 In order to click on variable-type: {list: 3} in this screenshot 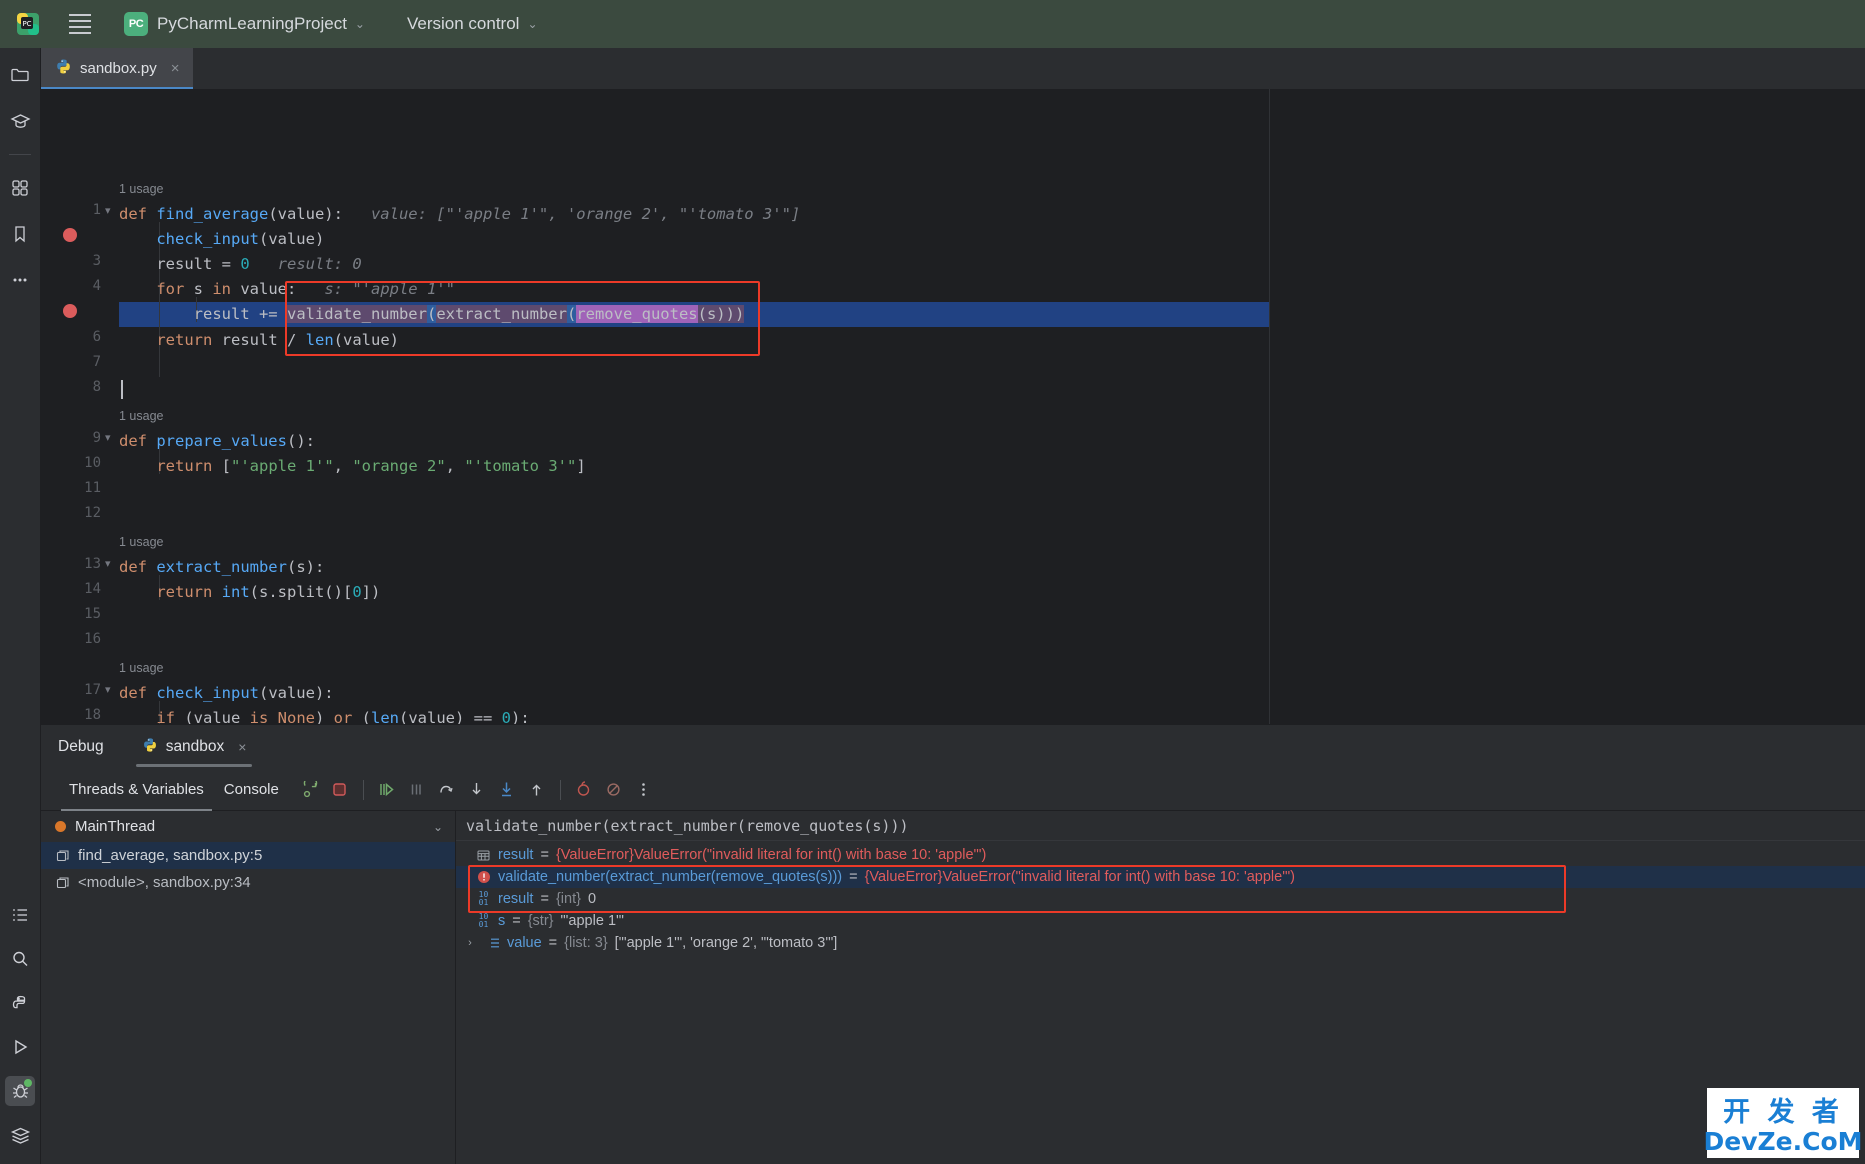, I will do `click(586, 943)`.